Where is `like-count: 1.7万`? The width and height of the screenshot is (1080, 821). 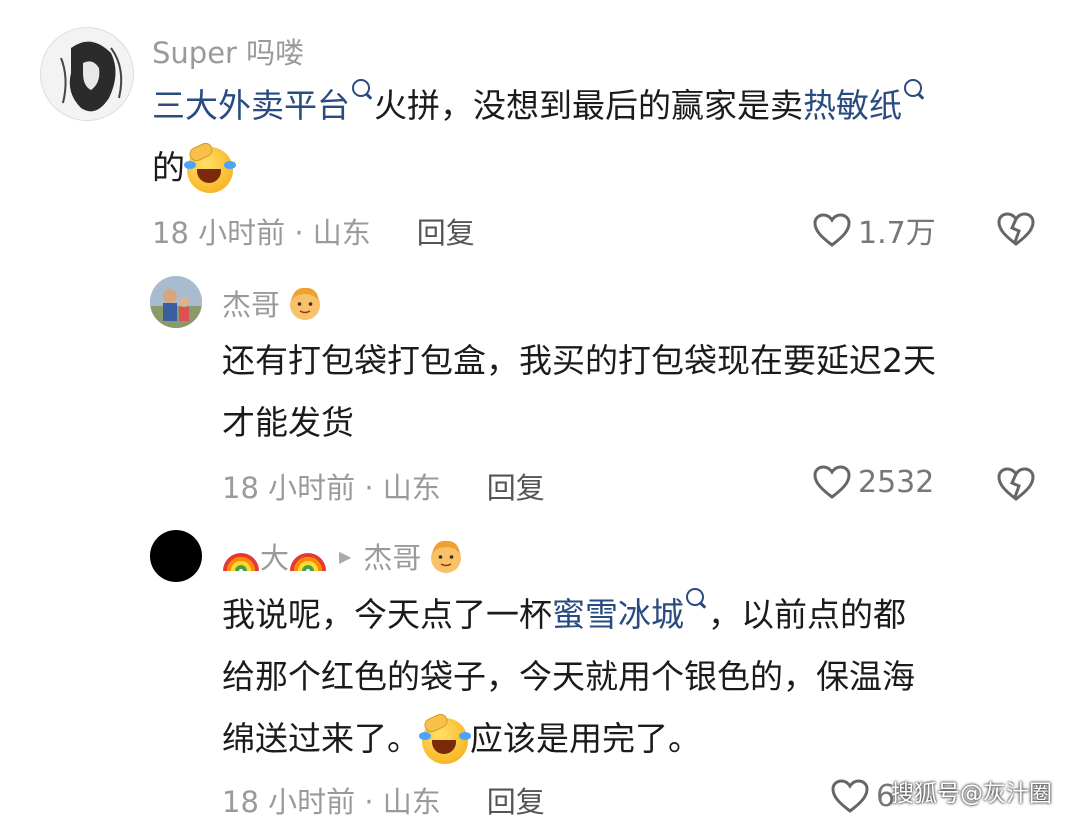 like-count: 1.7万 is located at coordinates (897, 233).